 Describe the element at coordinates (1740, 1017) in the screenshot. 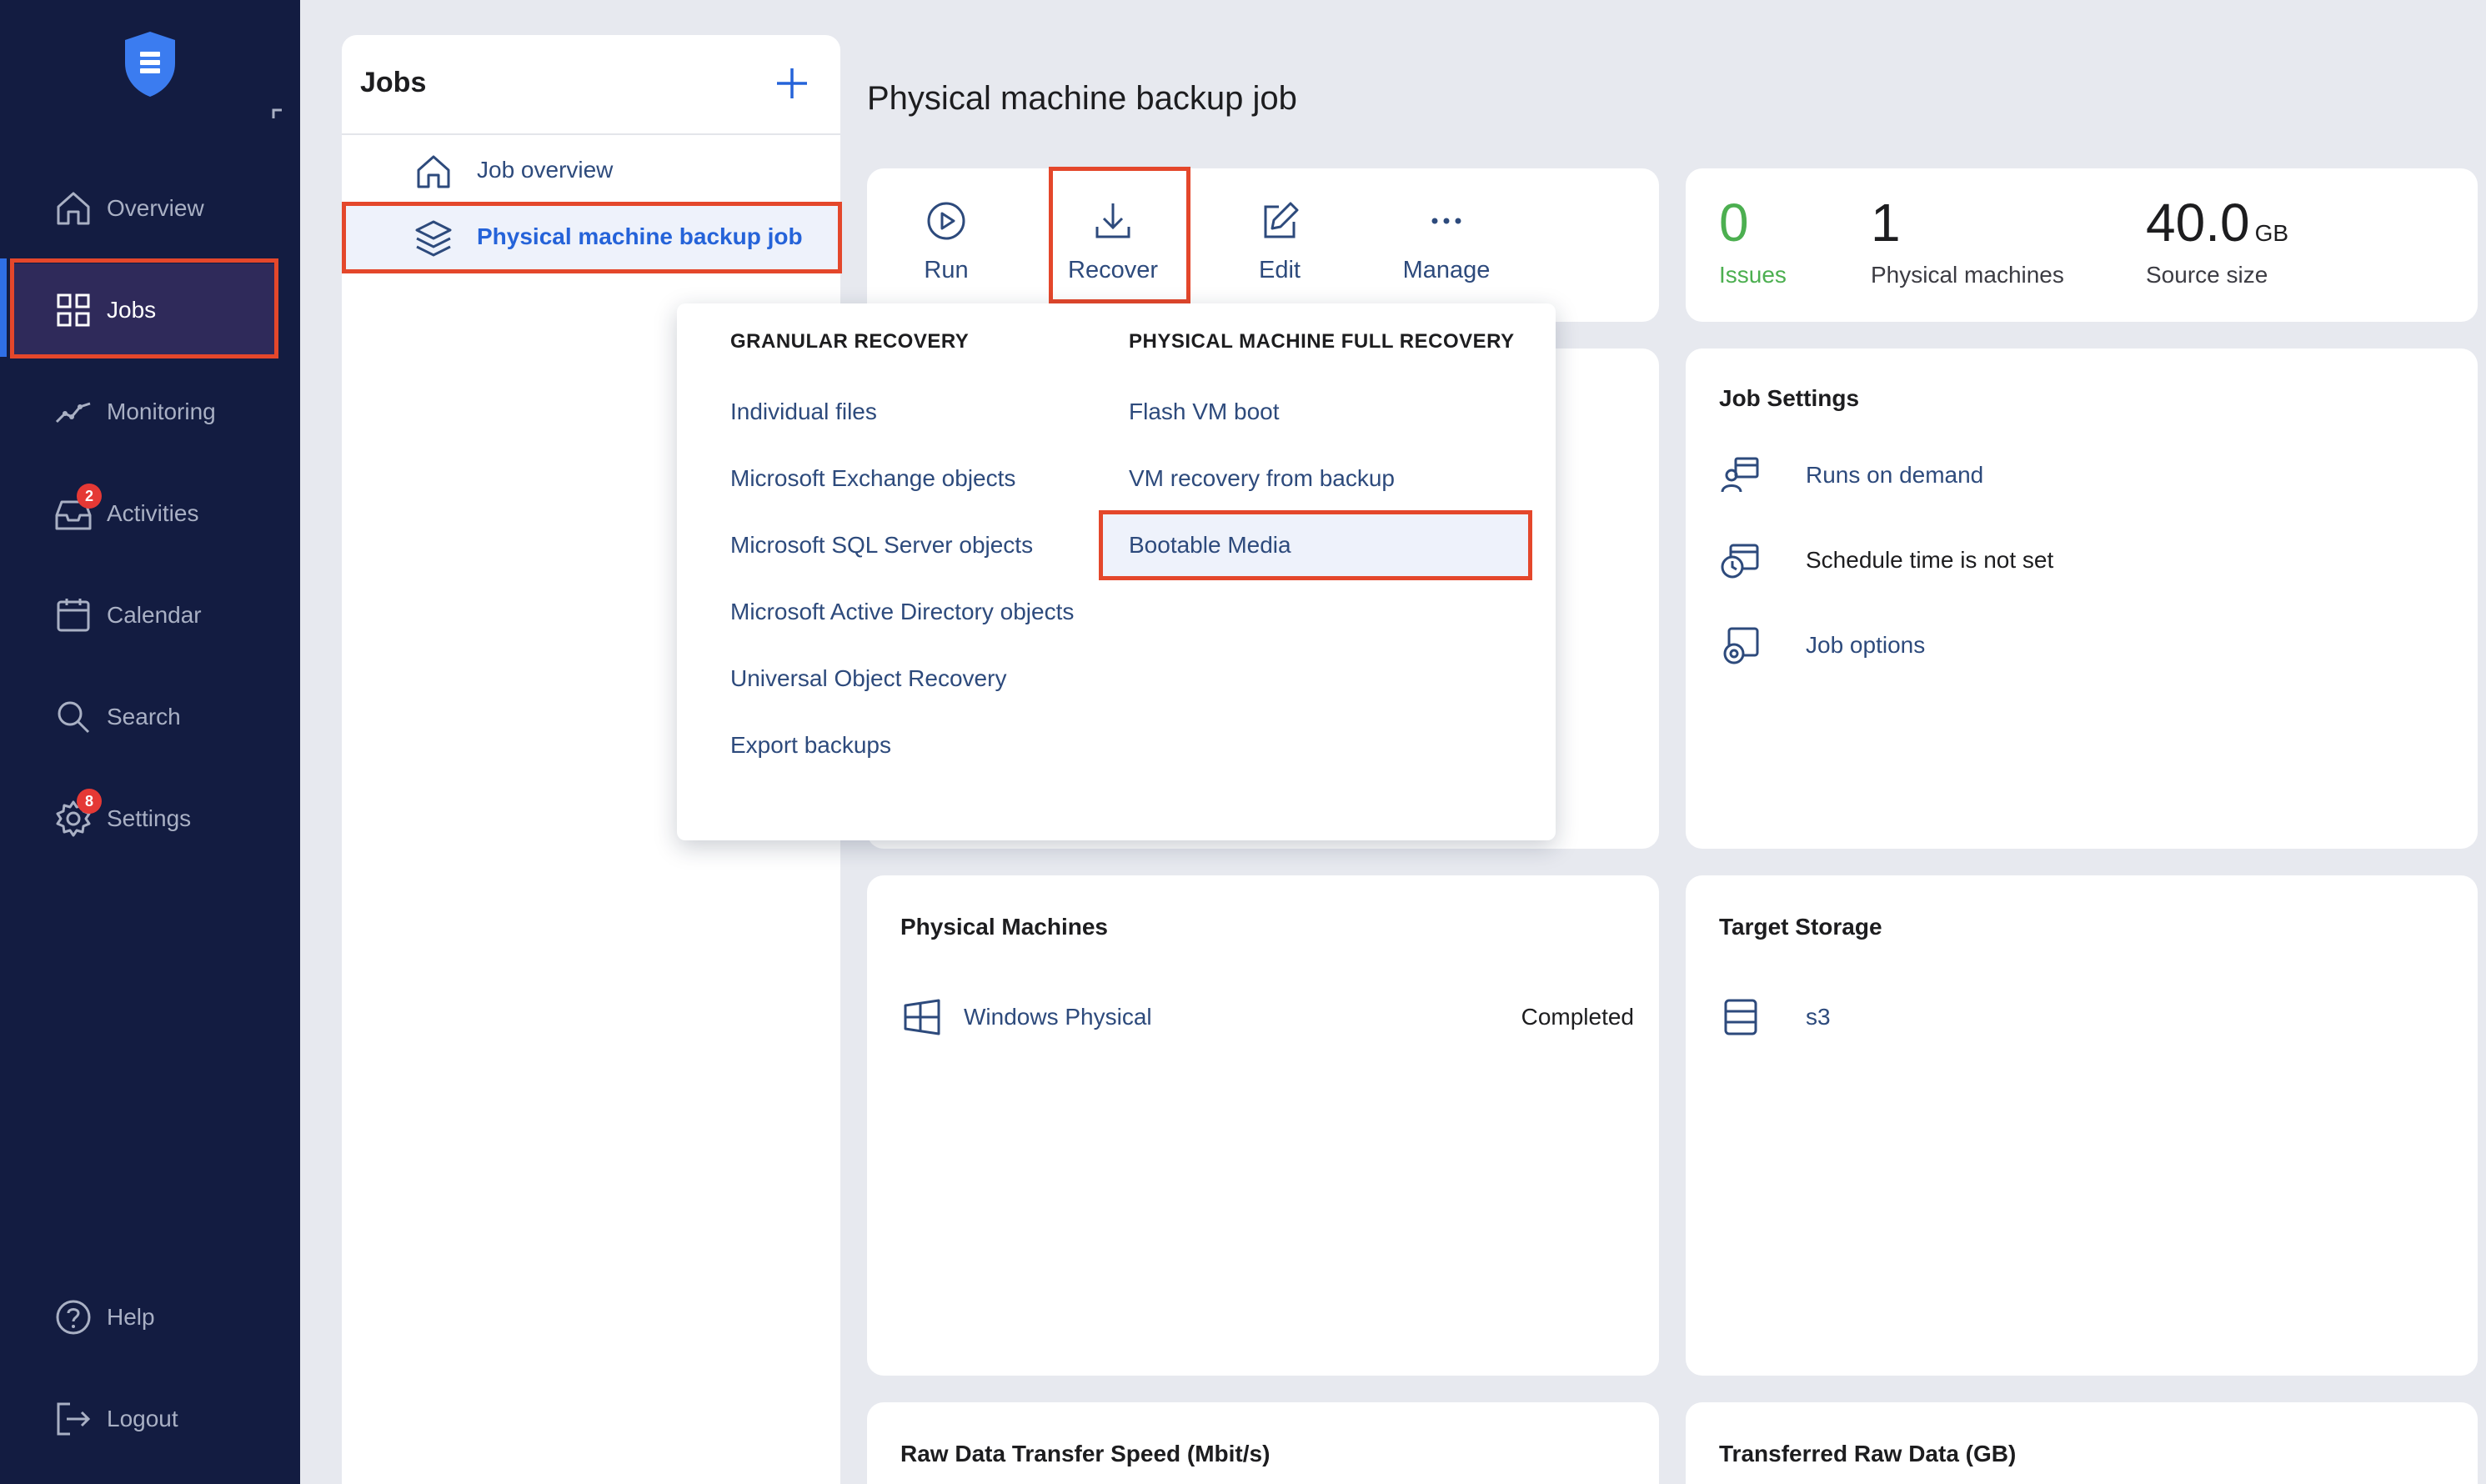

I see `storage-icon` at that location.